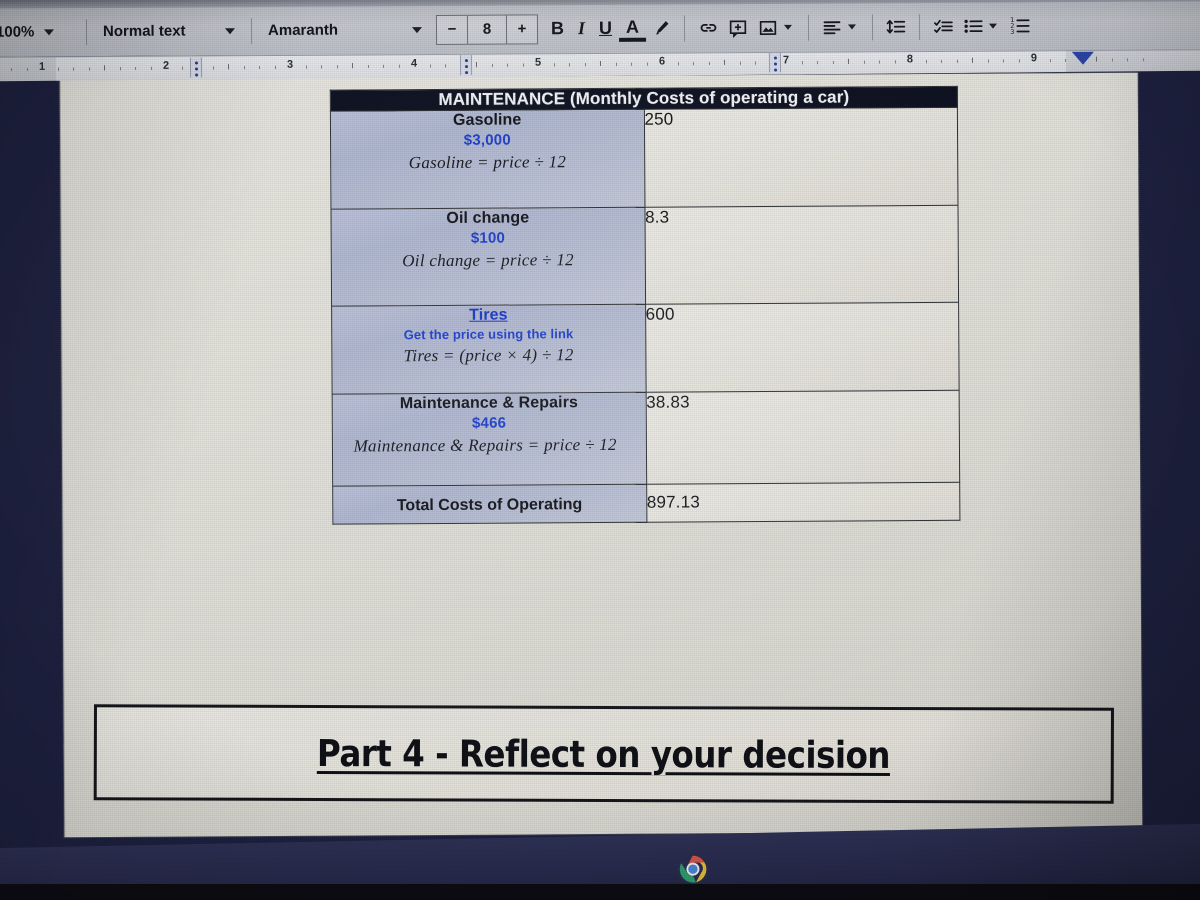  What do you see at coordinates (488, 259) in the screenshot?
I see `row-formula: Oil change = price ÷ 12` at bounding box center [488, 259].